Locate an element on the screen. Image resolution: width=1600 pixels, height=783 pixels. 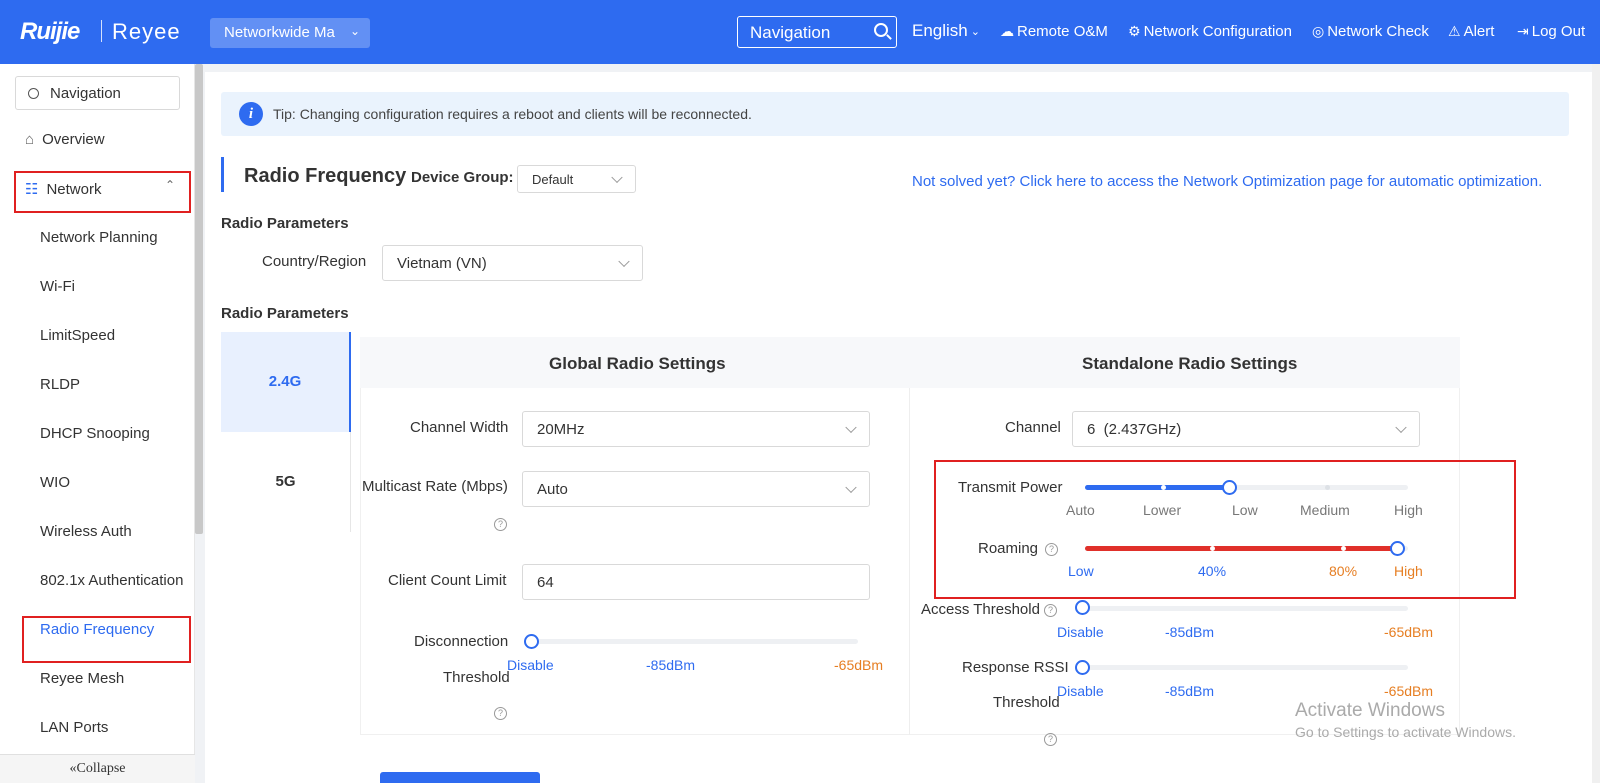
roaming-tick: High is located at coordinates (1408, 571).